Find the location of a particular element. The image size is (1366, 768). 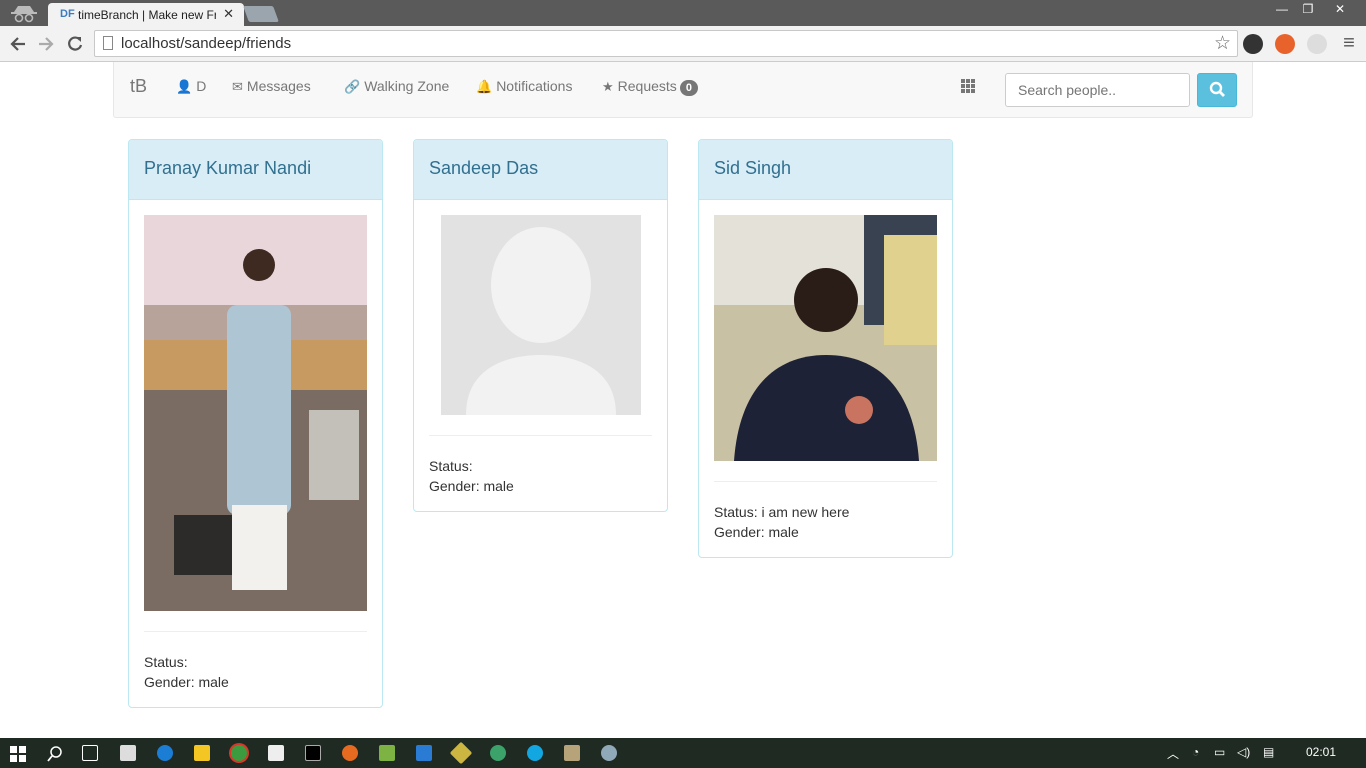

back-arrow-icon is located at coordinates (17, 44).